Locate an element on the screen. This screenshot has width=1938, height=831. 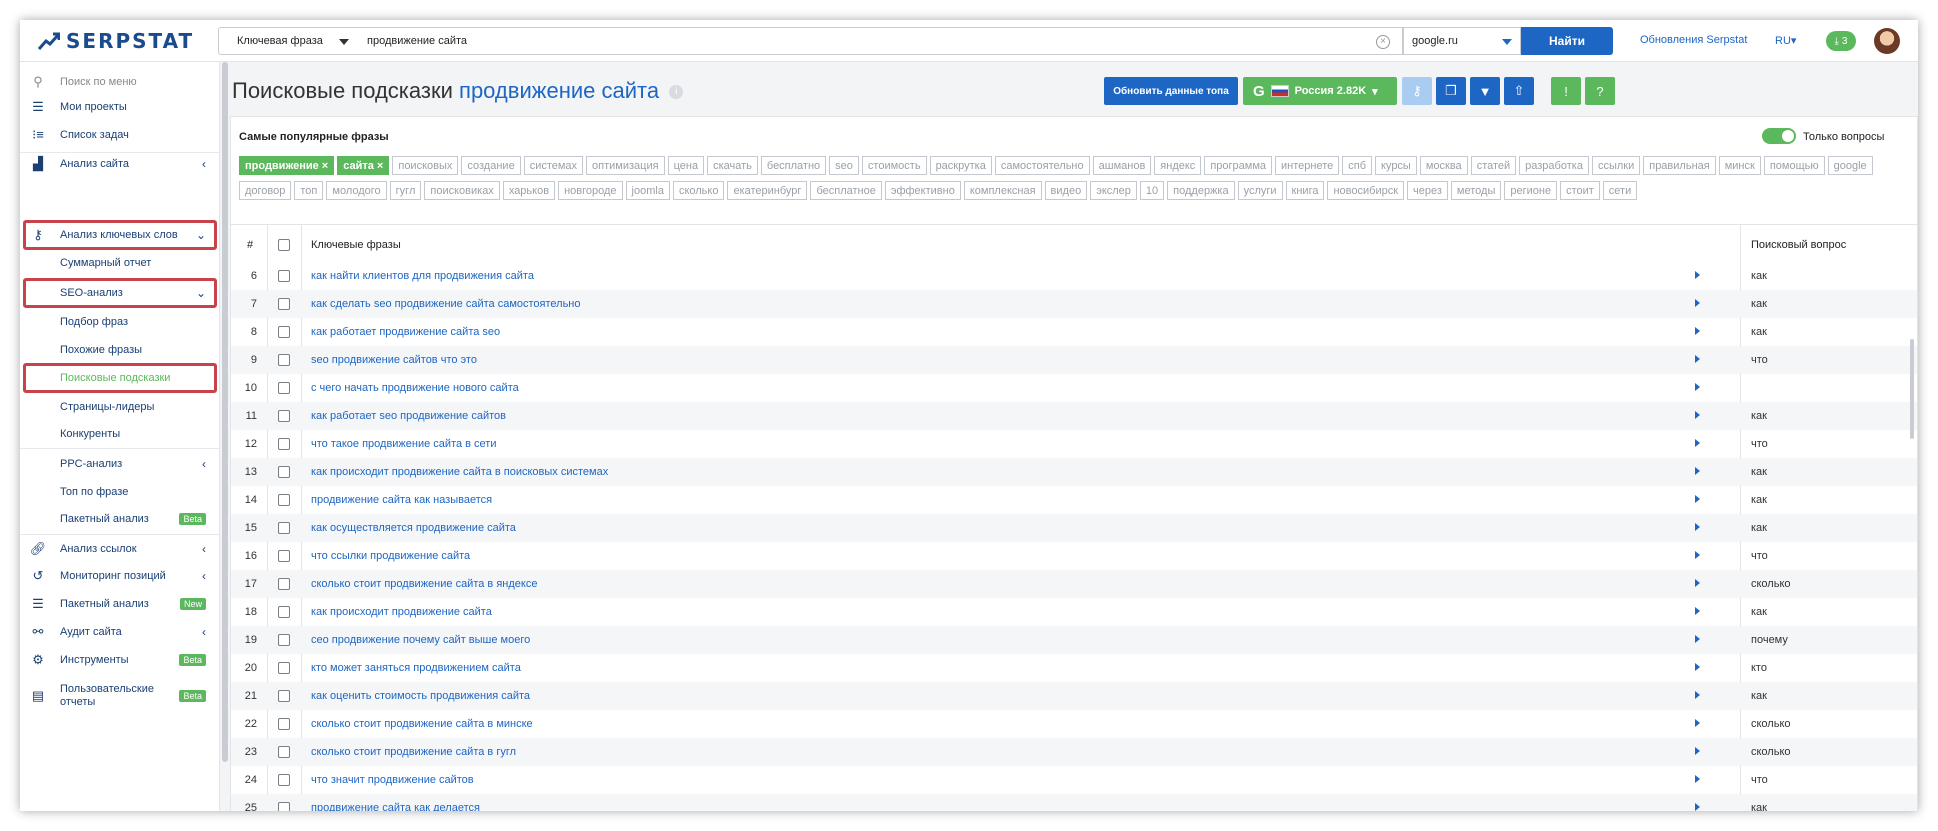
tag-filter: методы is located at coordinates (1476, 190).